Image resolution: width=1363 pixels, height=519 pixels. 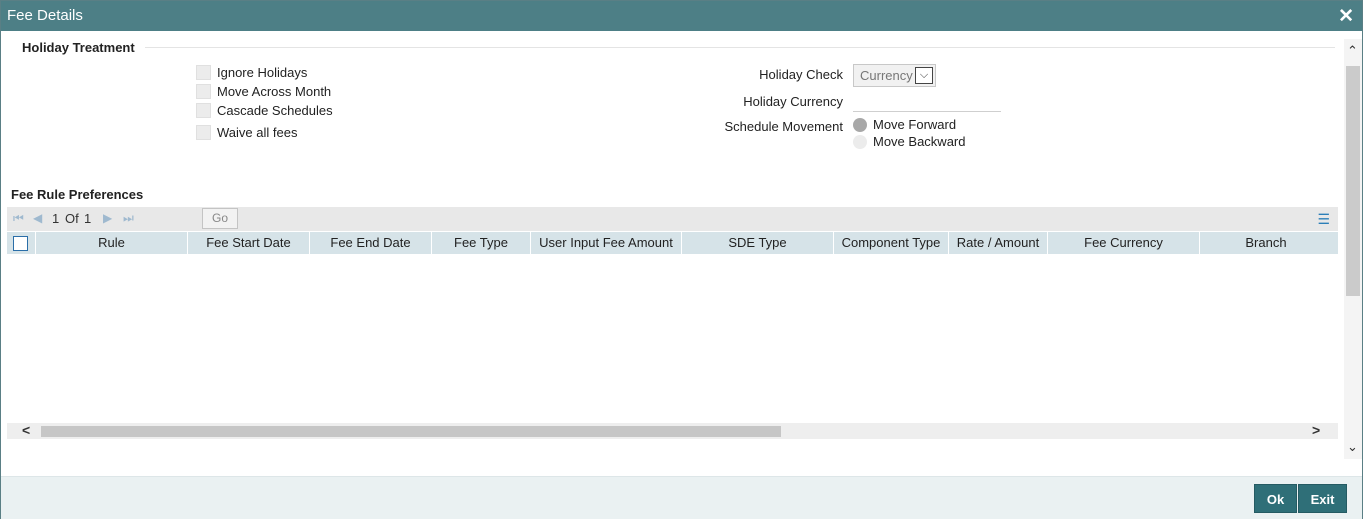 I want to click on pagination-toolbar: ⏮ ◀ 1 Of 1 ▶ ⏭ Go ☰, so click(x=672, y=219).